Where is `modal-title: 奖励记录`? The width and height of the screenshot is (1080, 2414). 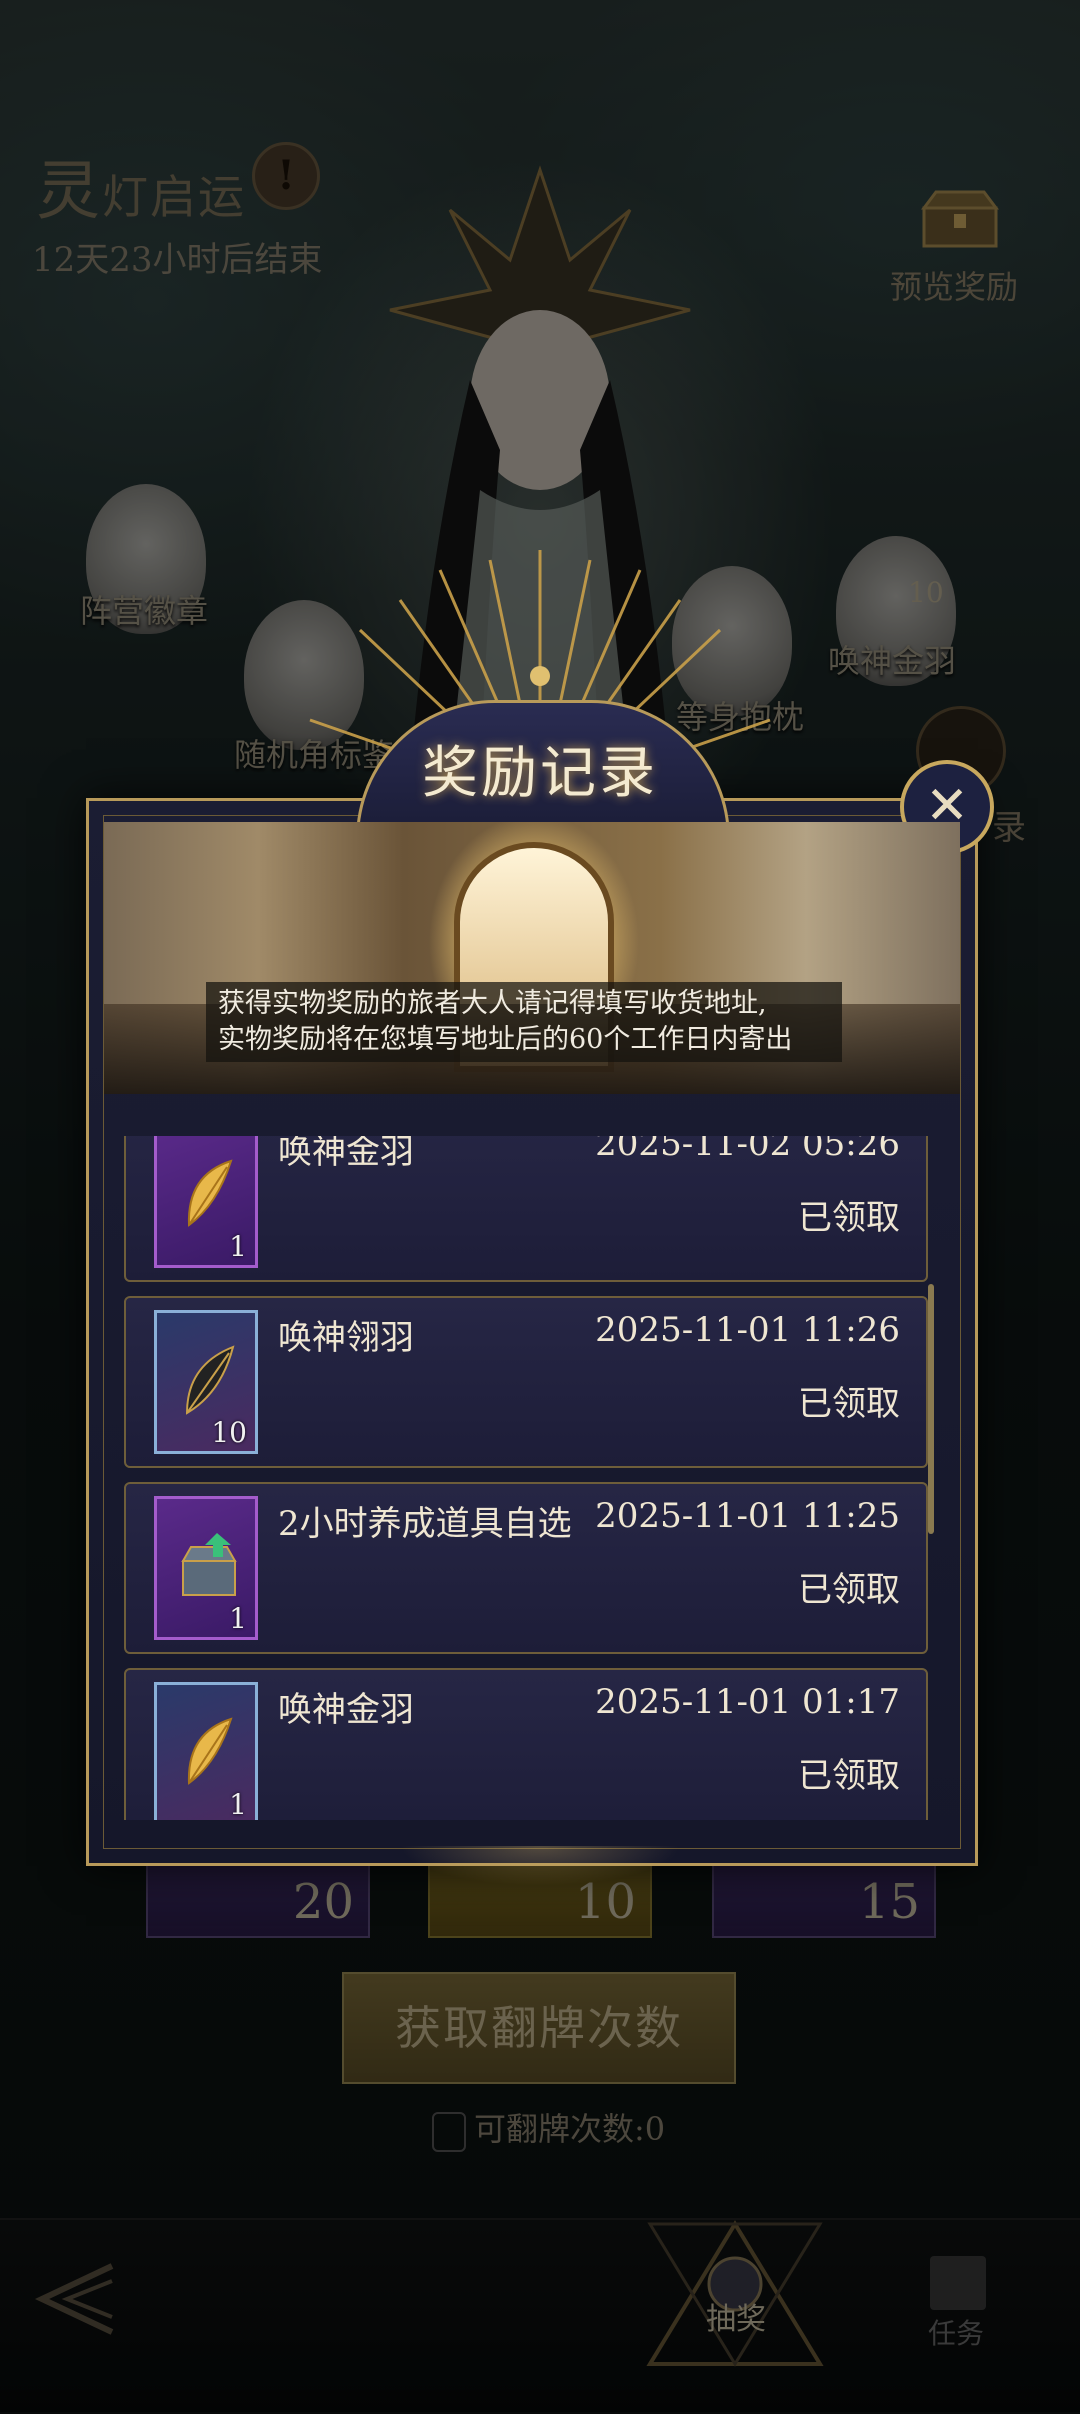
modal-title: 奖励记录 is located at coordinates (540, 773).